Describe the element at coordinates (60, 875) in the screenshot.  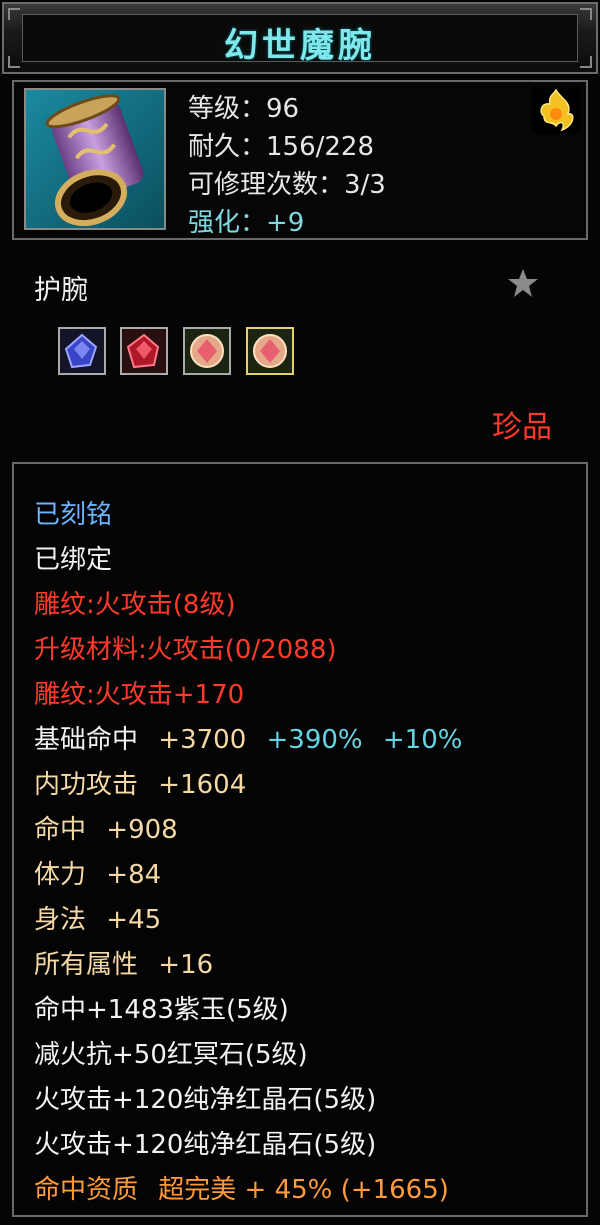
I see `stamina-label: 体力` at that location.